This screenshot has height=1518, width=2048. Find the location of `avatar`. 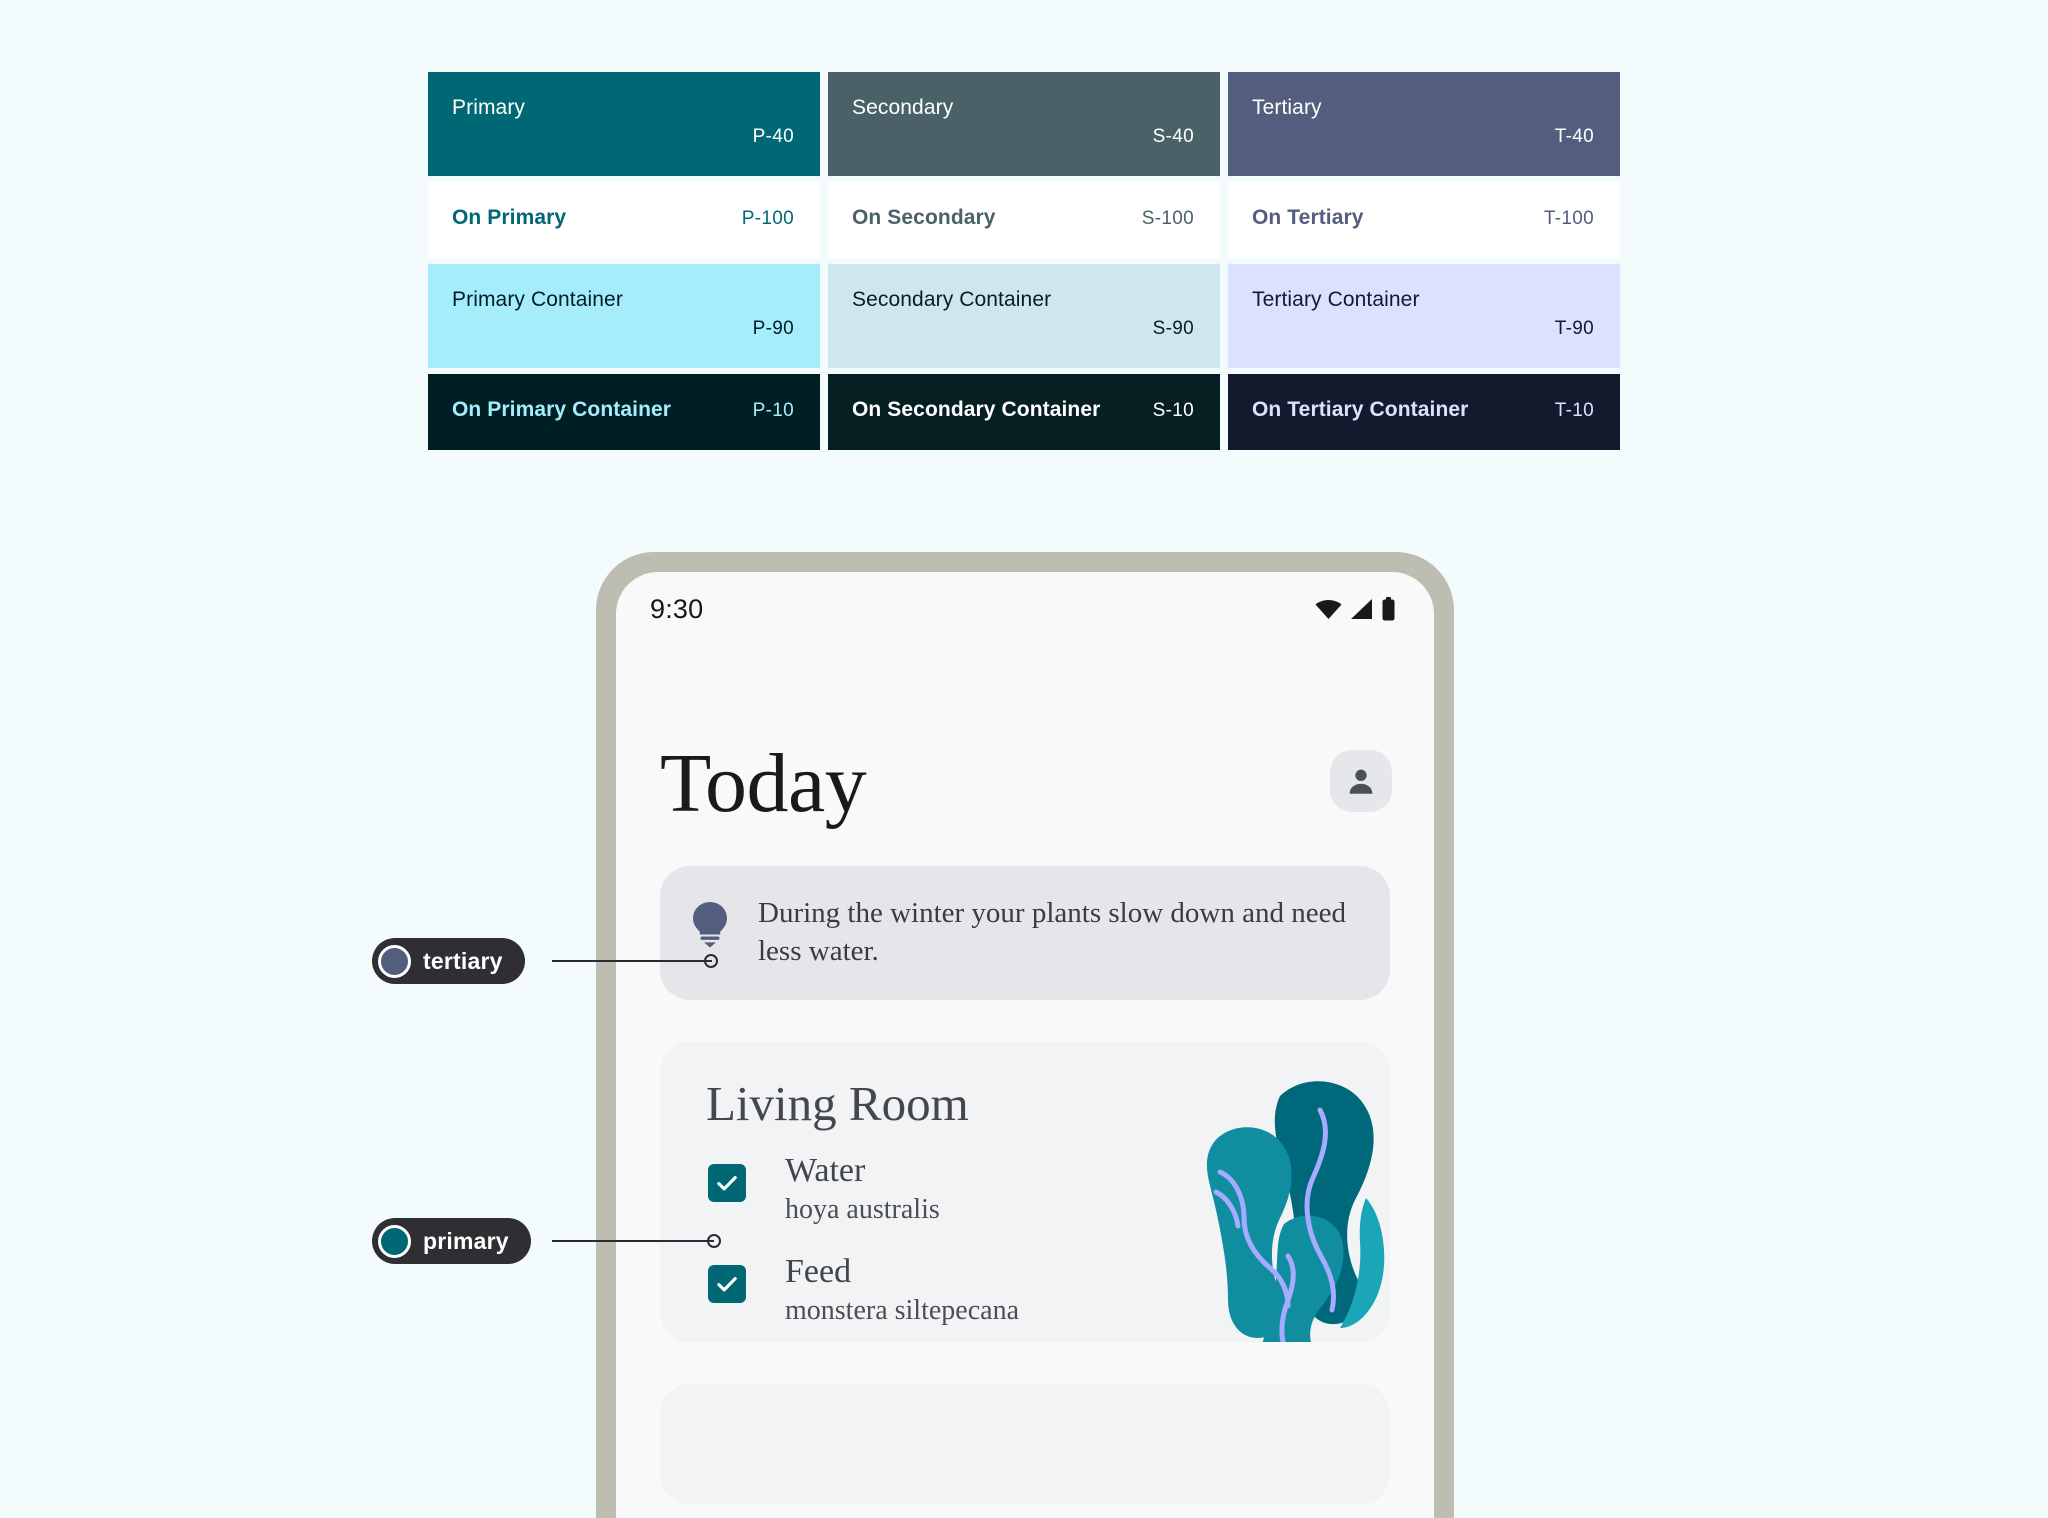

avatar is located at coordinates (1361, 781).